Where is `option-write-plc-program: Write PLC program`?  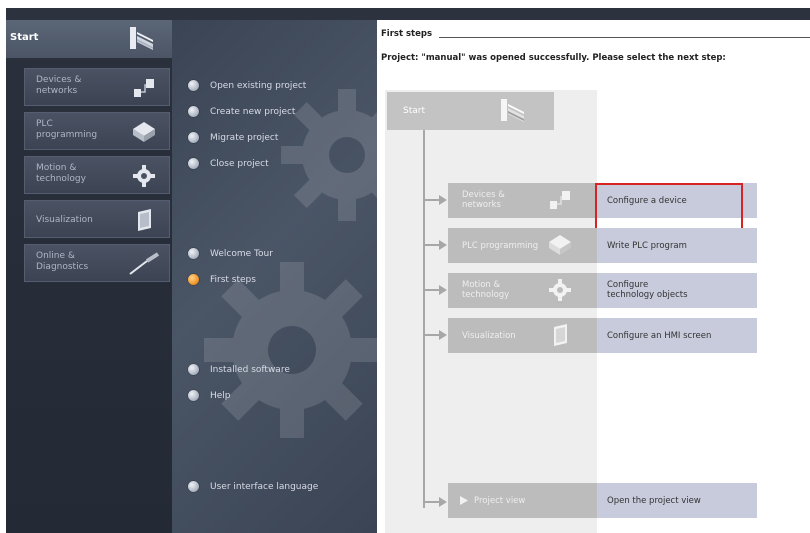 option-write-plc-program: Write PLC program is located at coordinates (677, 245).